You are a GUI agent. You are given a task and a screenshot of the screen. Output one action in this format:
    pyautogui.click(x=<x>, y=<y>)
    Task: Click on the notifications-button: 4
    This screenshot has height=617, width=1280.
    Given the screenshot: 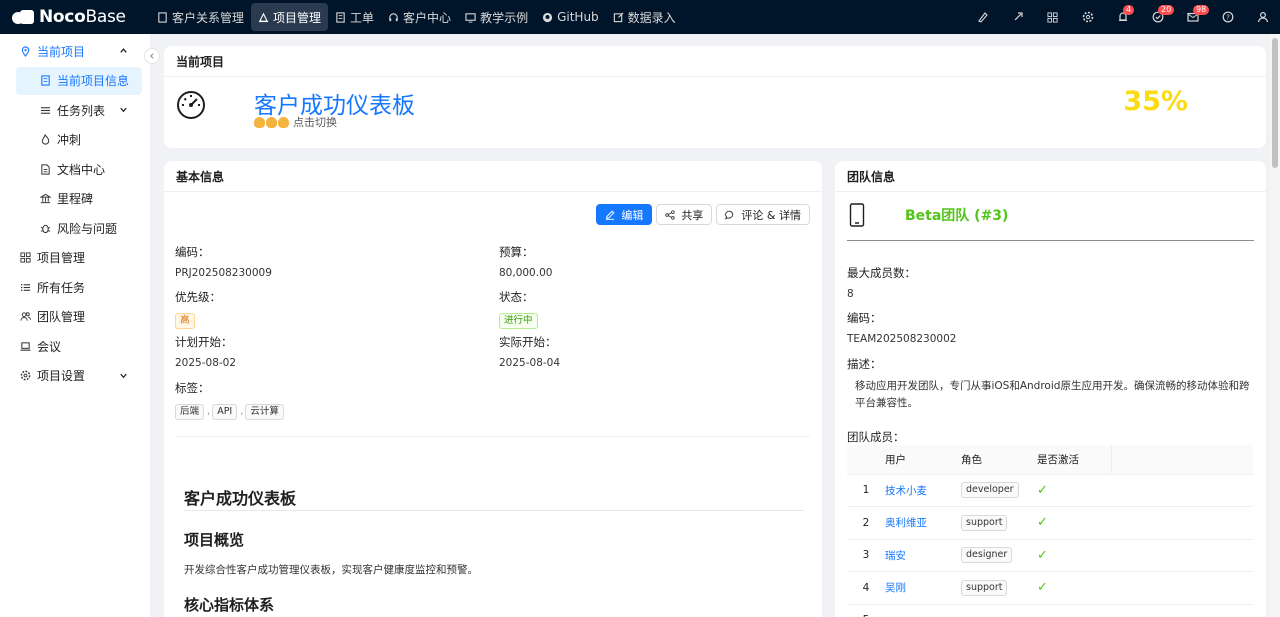 What is the action you would take?
    pyautogui.click(x=1122, y=17)
    